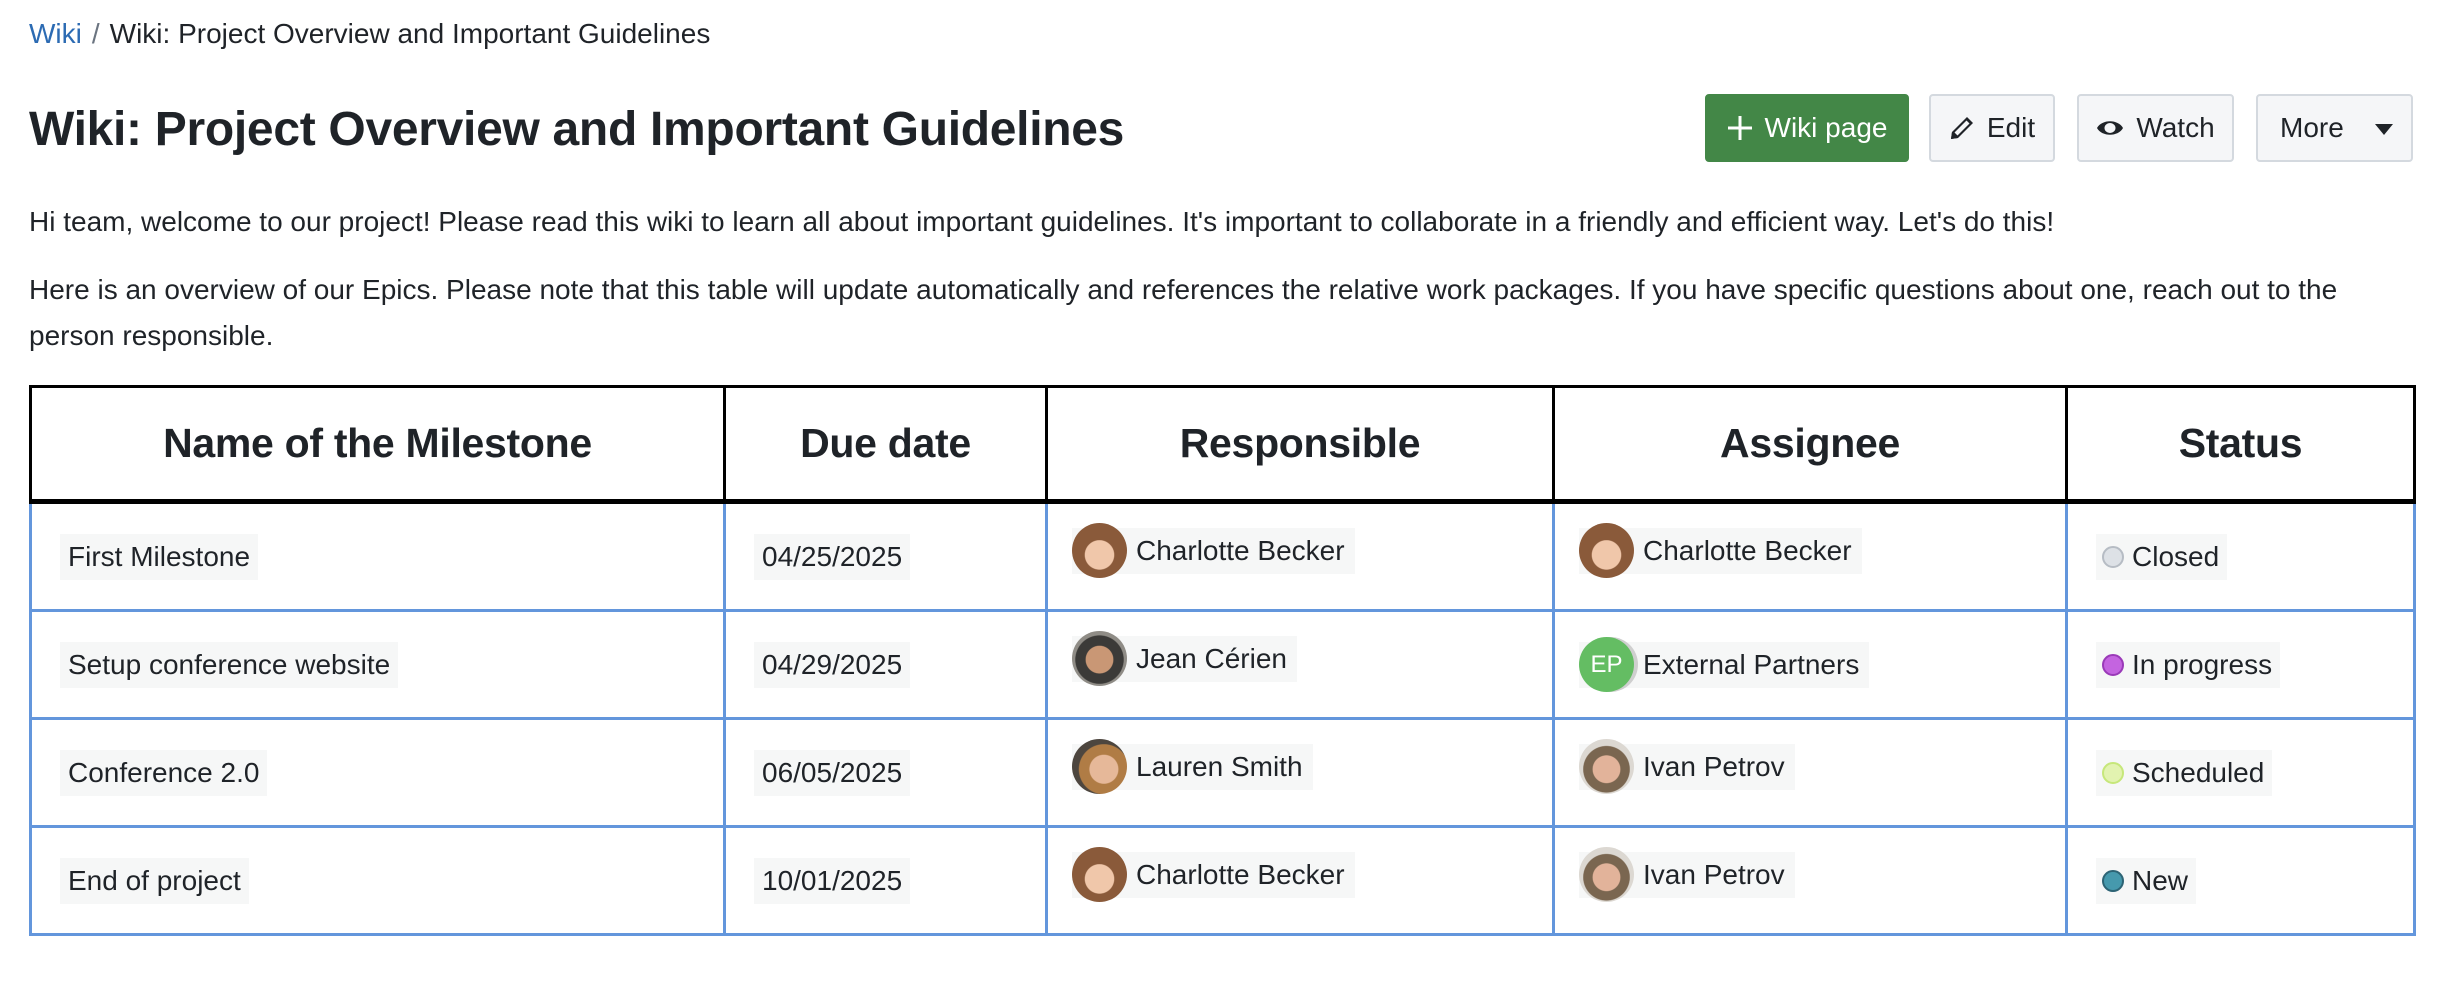 The width and height of the screenshot is (2450, 990). What do you see at coordinates (832, 880) in the screenshot?
I see `due-date-value: 10/01/2025` at bounding box center [832, 880].